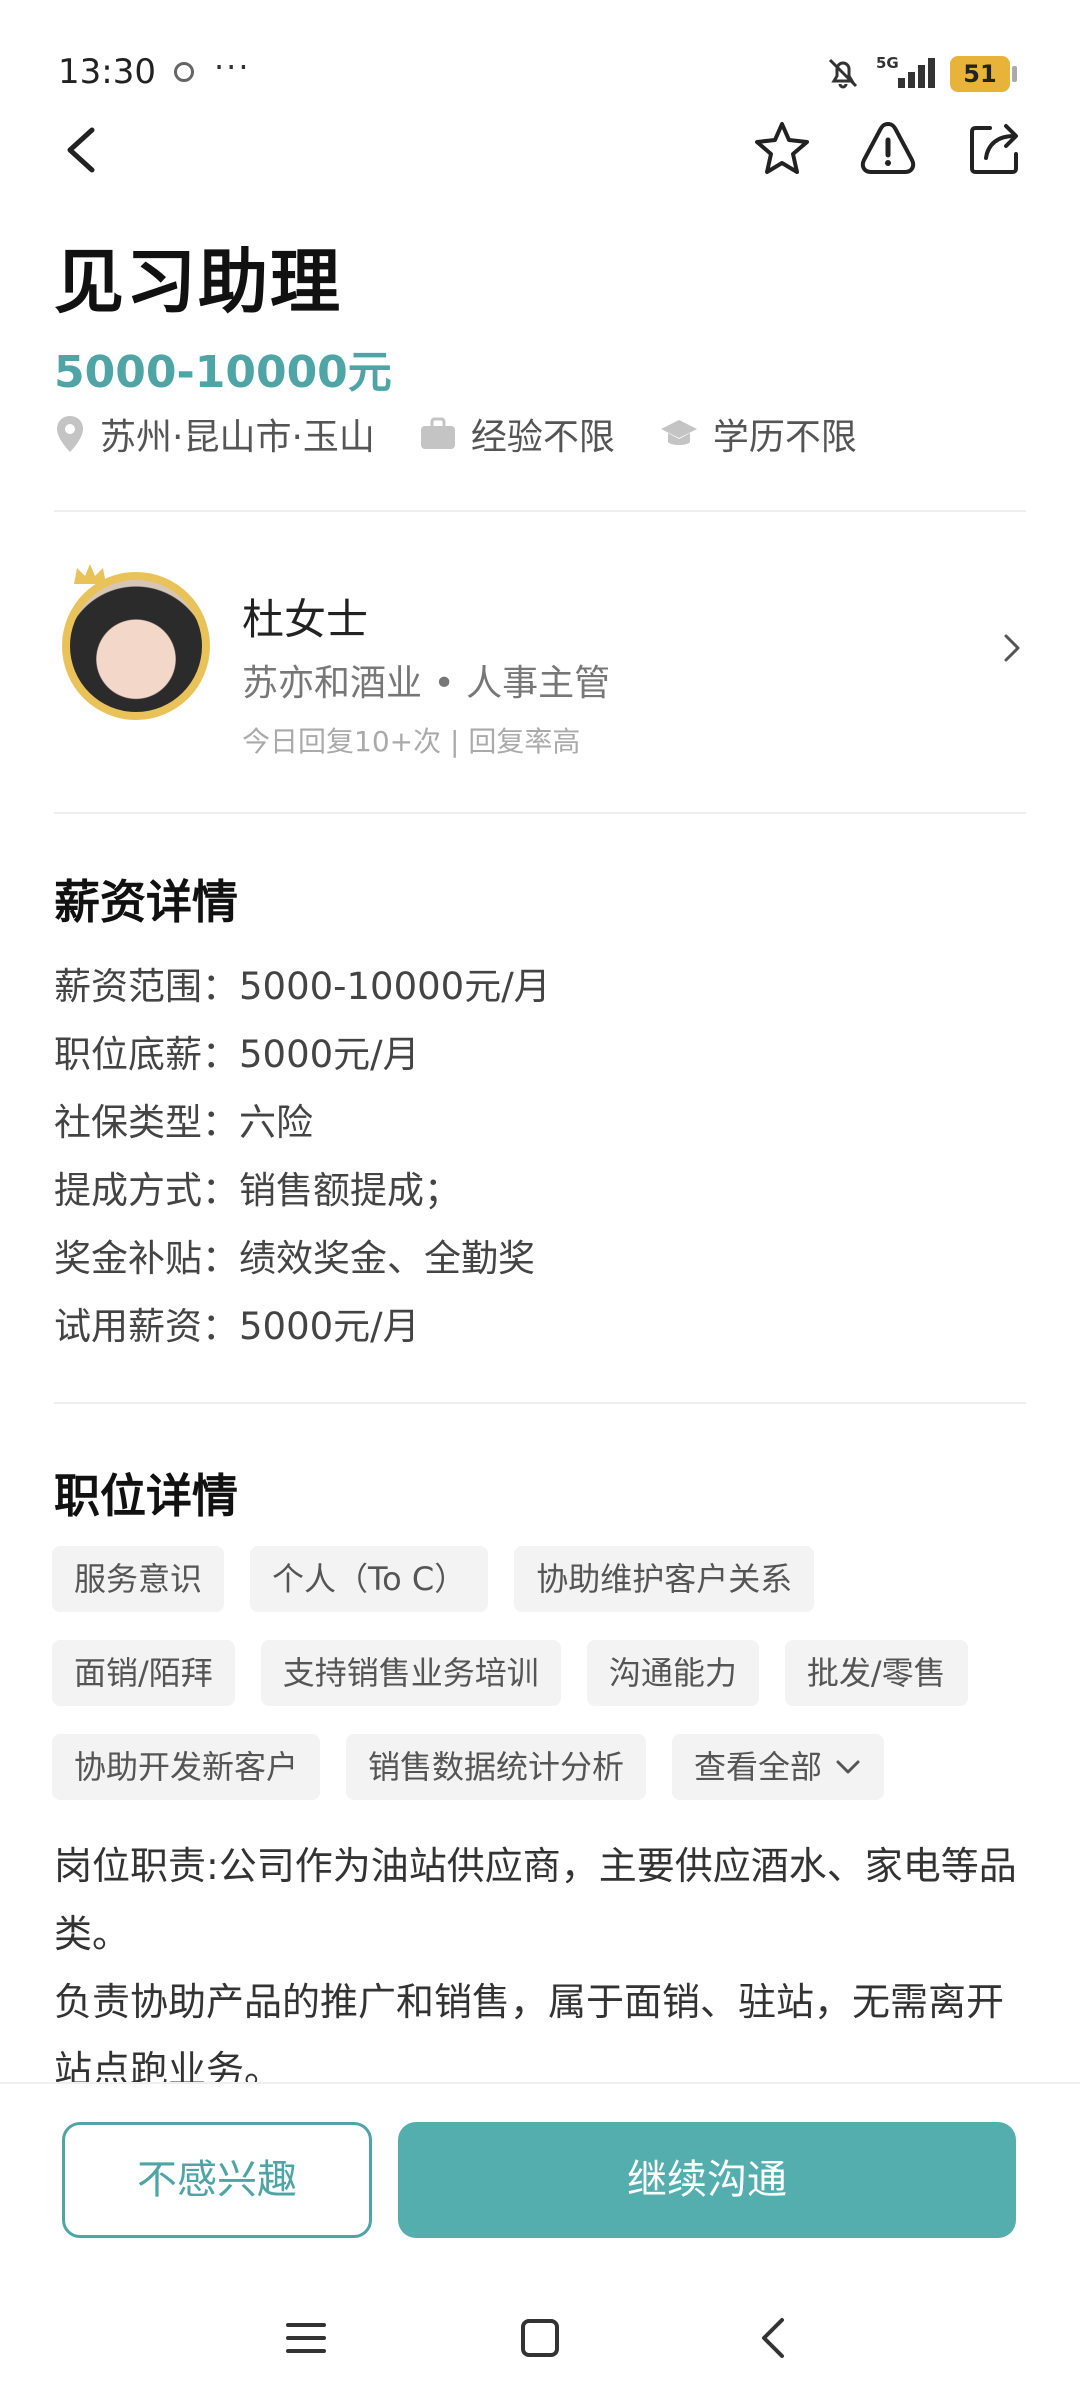 This screenshot has width=1080, height=2403. I want to click on system-back-icon, so click(774, 2338).